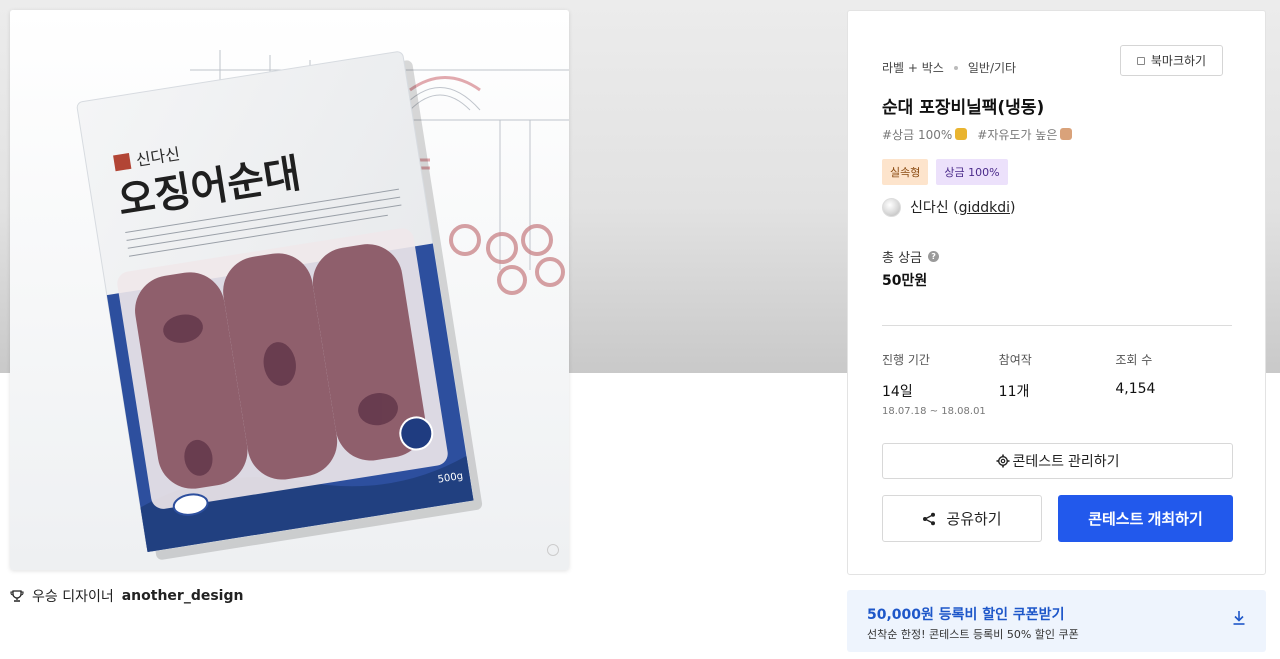 Image resolution: width=1280 pixels, height=659 pixels. What do you see at coordinates (1003, 461) in the screenshot?
I see `gear-icon` at bounding box center [1003, 461].